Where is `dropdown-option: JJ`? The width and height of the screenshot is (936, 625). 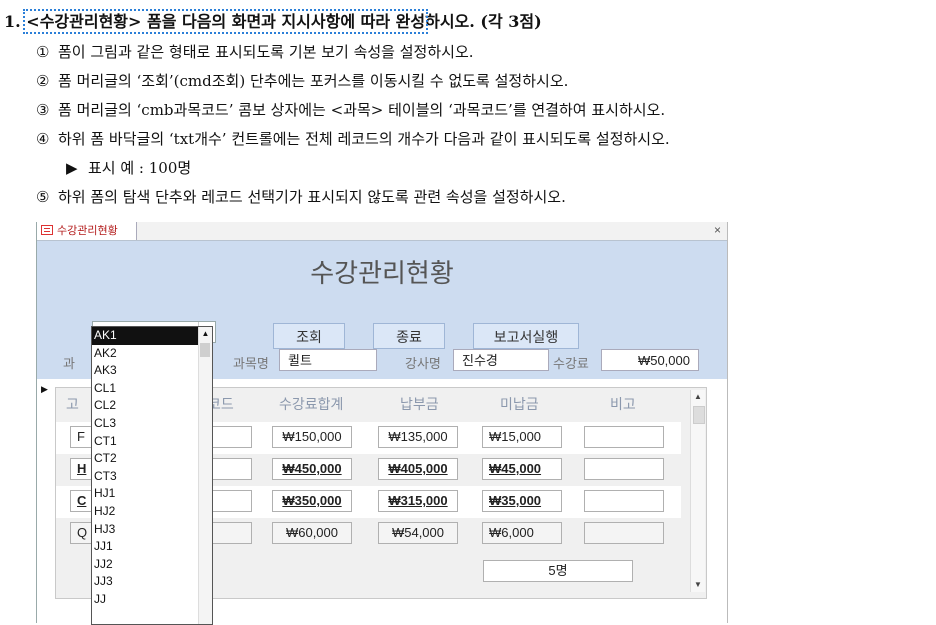 dropdown-option: JJ is located at coordinates (152, 600).